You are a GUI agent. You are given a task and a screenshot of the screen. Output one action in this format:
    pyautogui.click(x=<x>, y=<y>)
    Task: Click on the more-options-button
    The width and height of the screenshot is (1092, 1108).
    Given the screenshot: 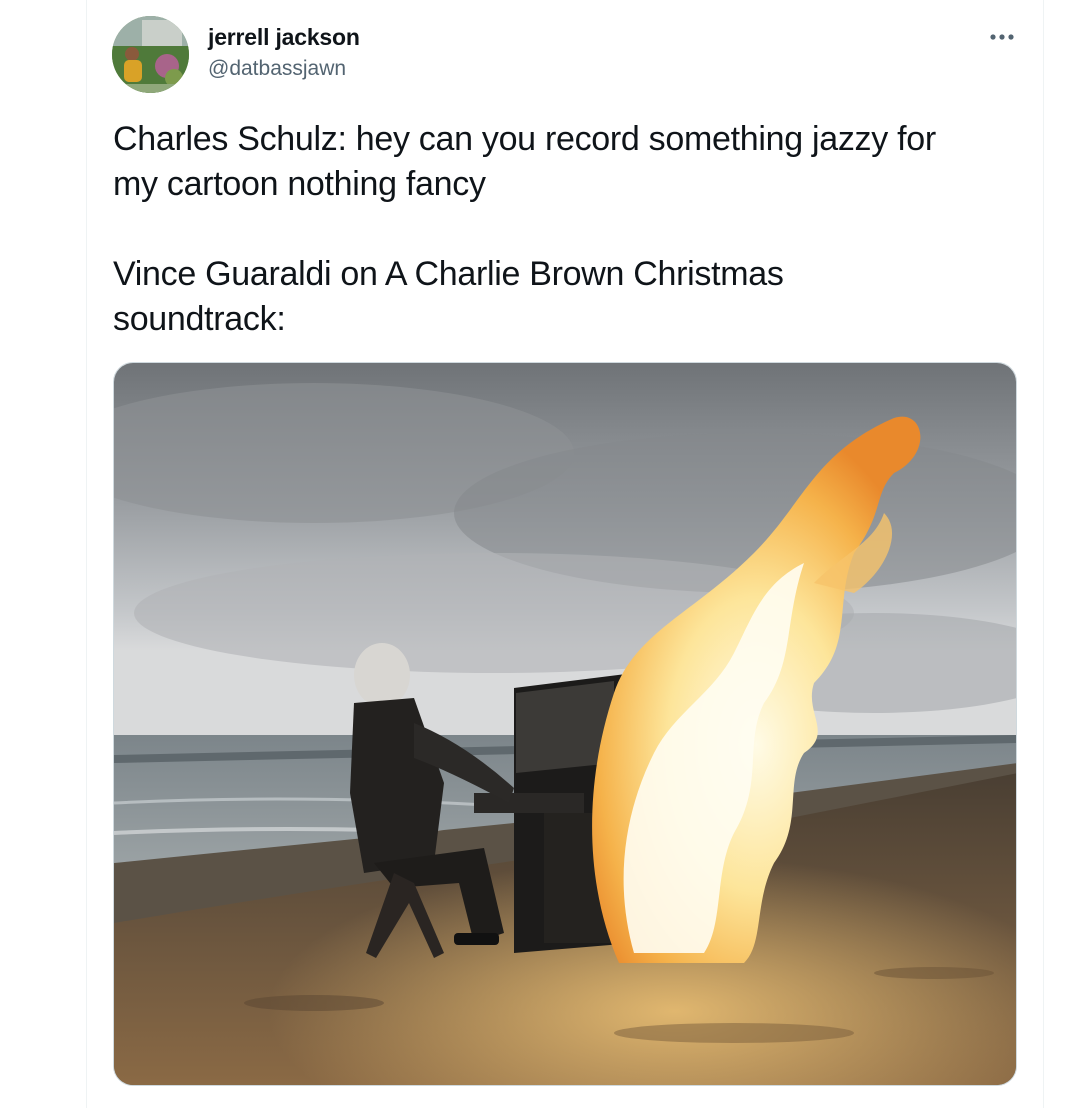 What is the action you would take?
    pyautogui.click(x=1002, y=37)
    